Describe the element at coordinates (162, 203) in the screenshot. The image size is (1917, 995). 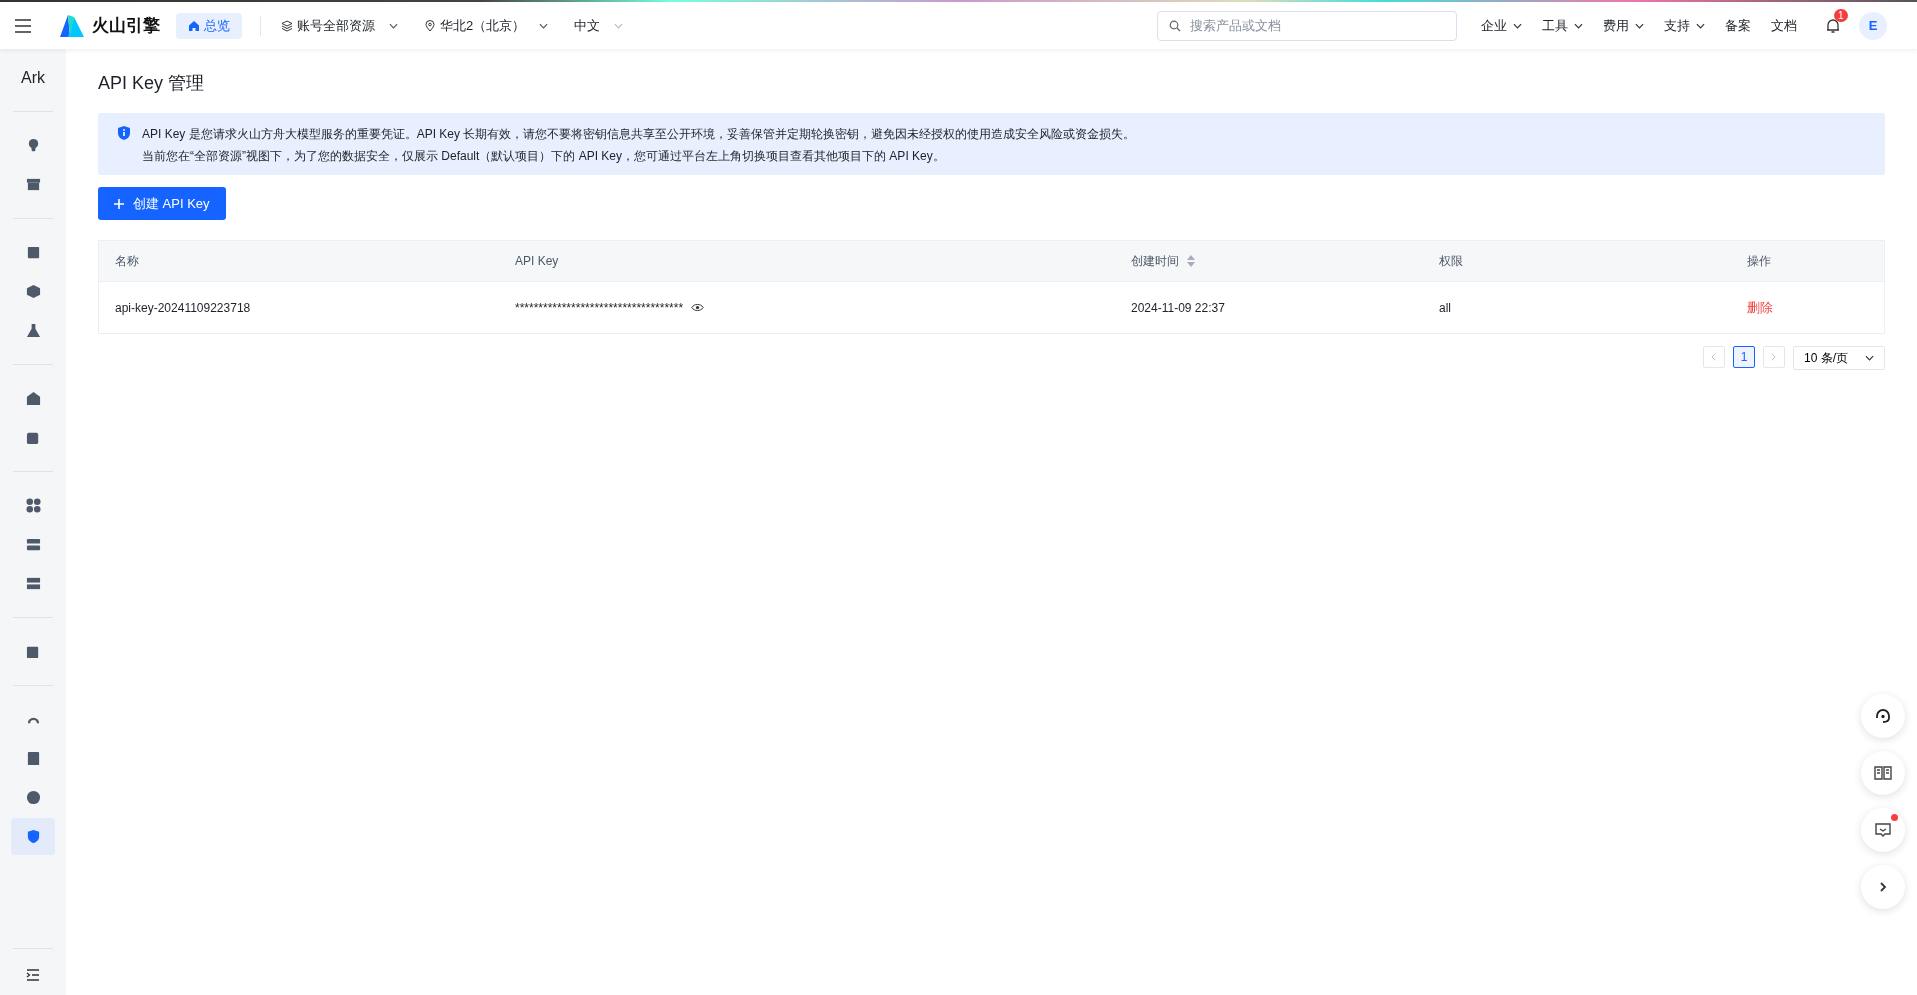
I see `create-api-key-button: 创建 API Key` at that location.